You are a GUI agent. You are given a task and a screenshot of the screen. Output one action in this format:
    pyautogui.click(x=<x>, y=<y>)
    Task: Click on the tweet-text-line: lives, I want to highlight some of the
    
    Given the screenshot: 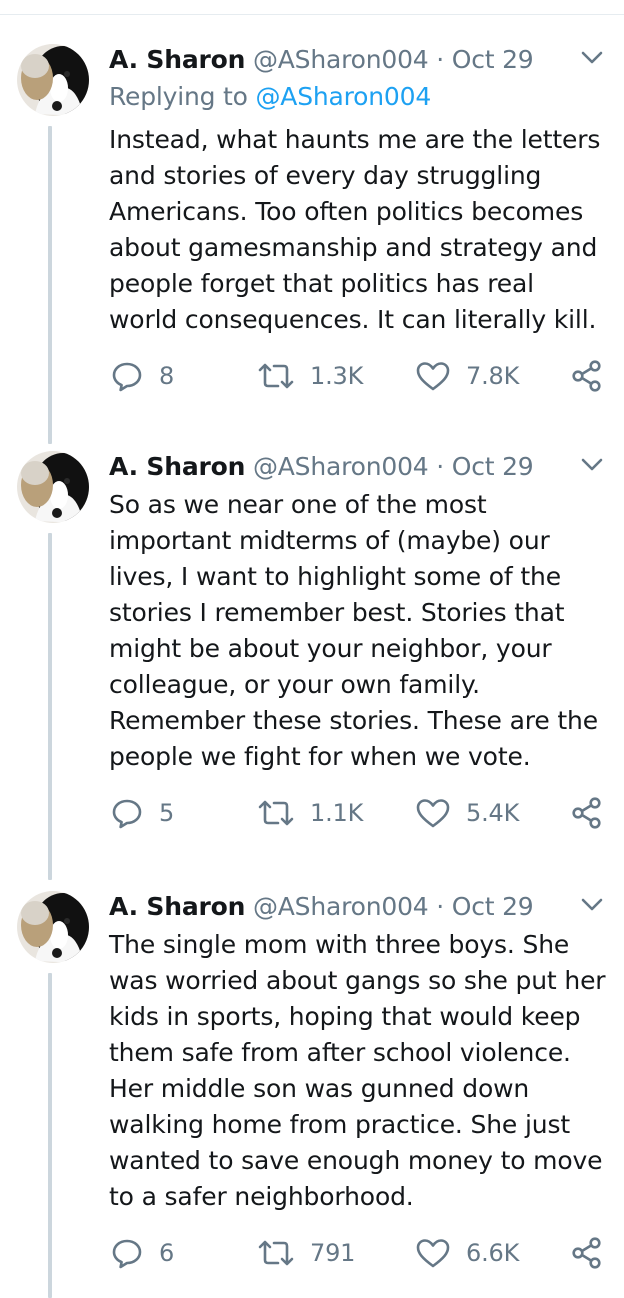 What is the action you would take?
    pyautogui.click(x=335, y=576)
    